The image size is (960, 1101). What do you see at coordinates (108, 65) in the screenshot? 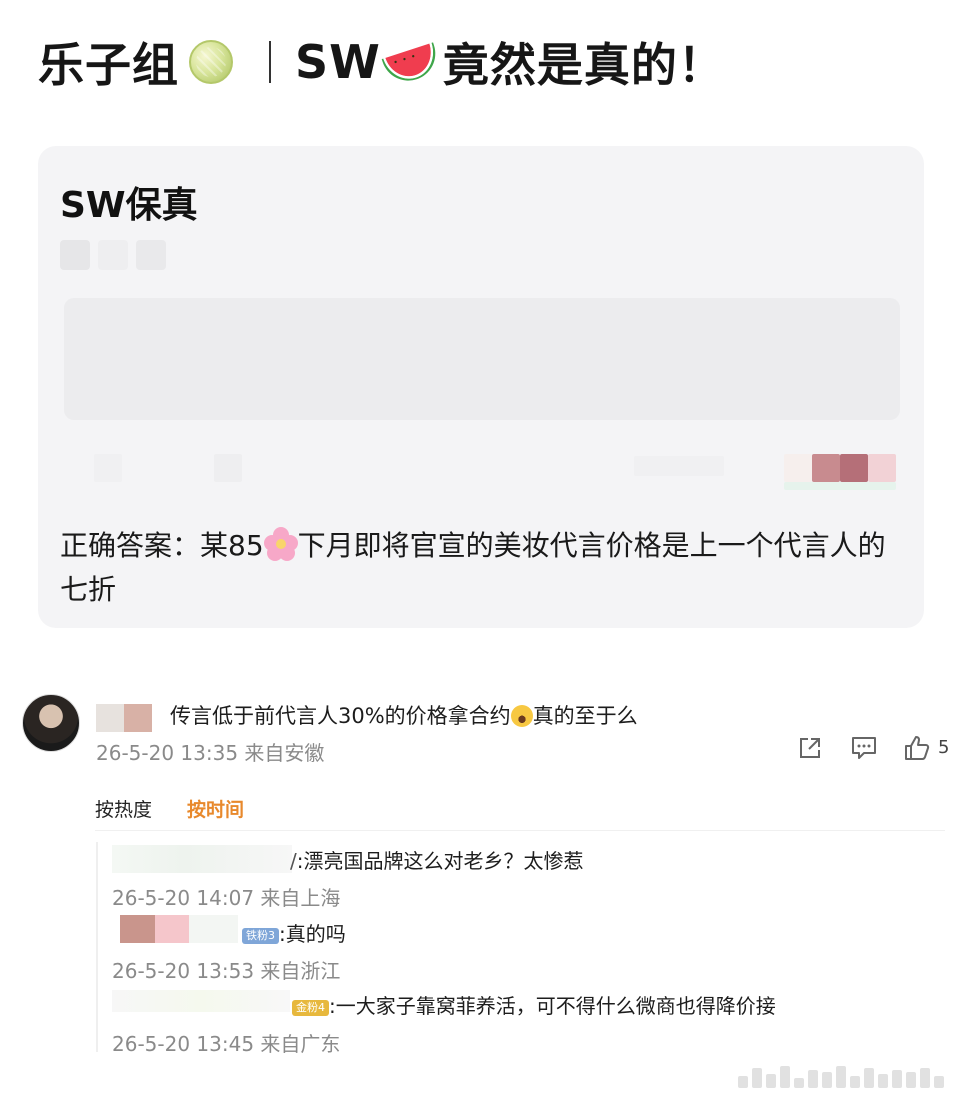
I see `title-group-name: 乐子组` at bounding box center [108, 65].